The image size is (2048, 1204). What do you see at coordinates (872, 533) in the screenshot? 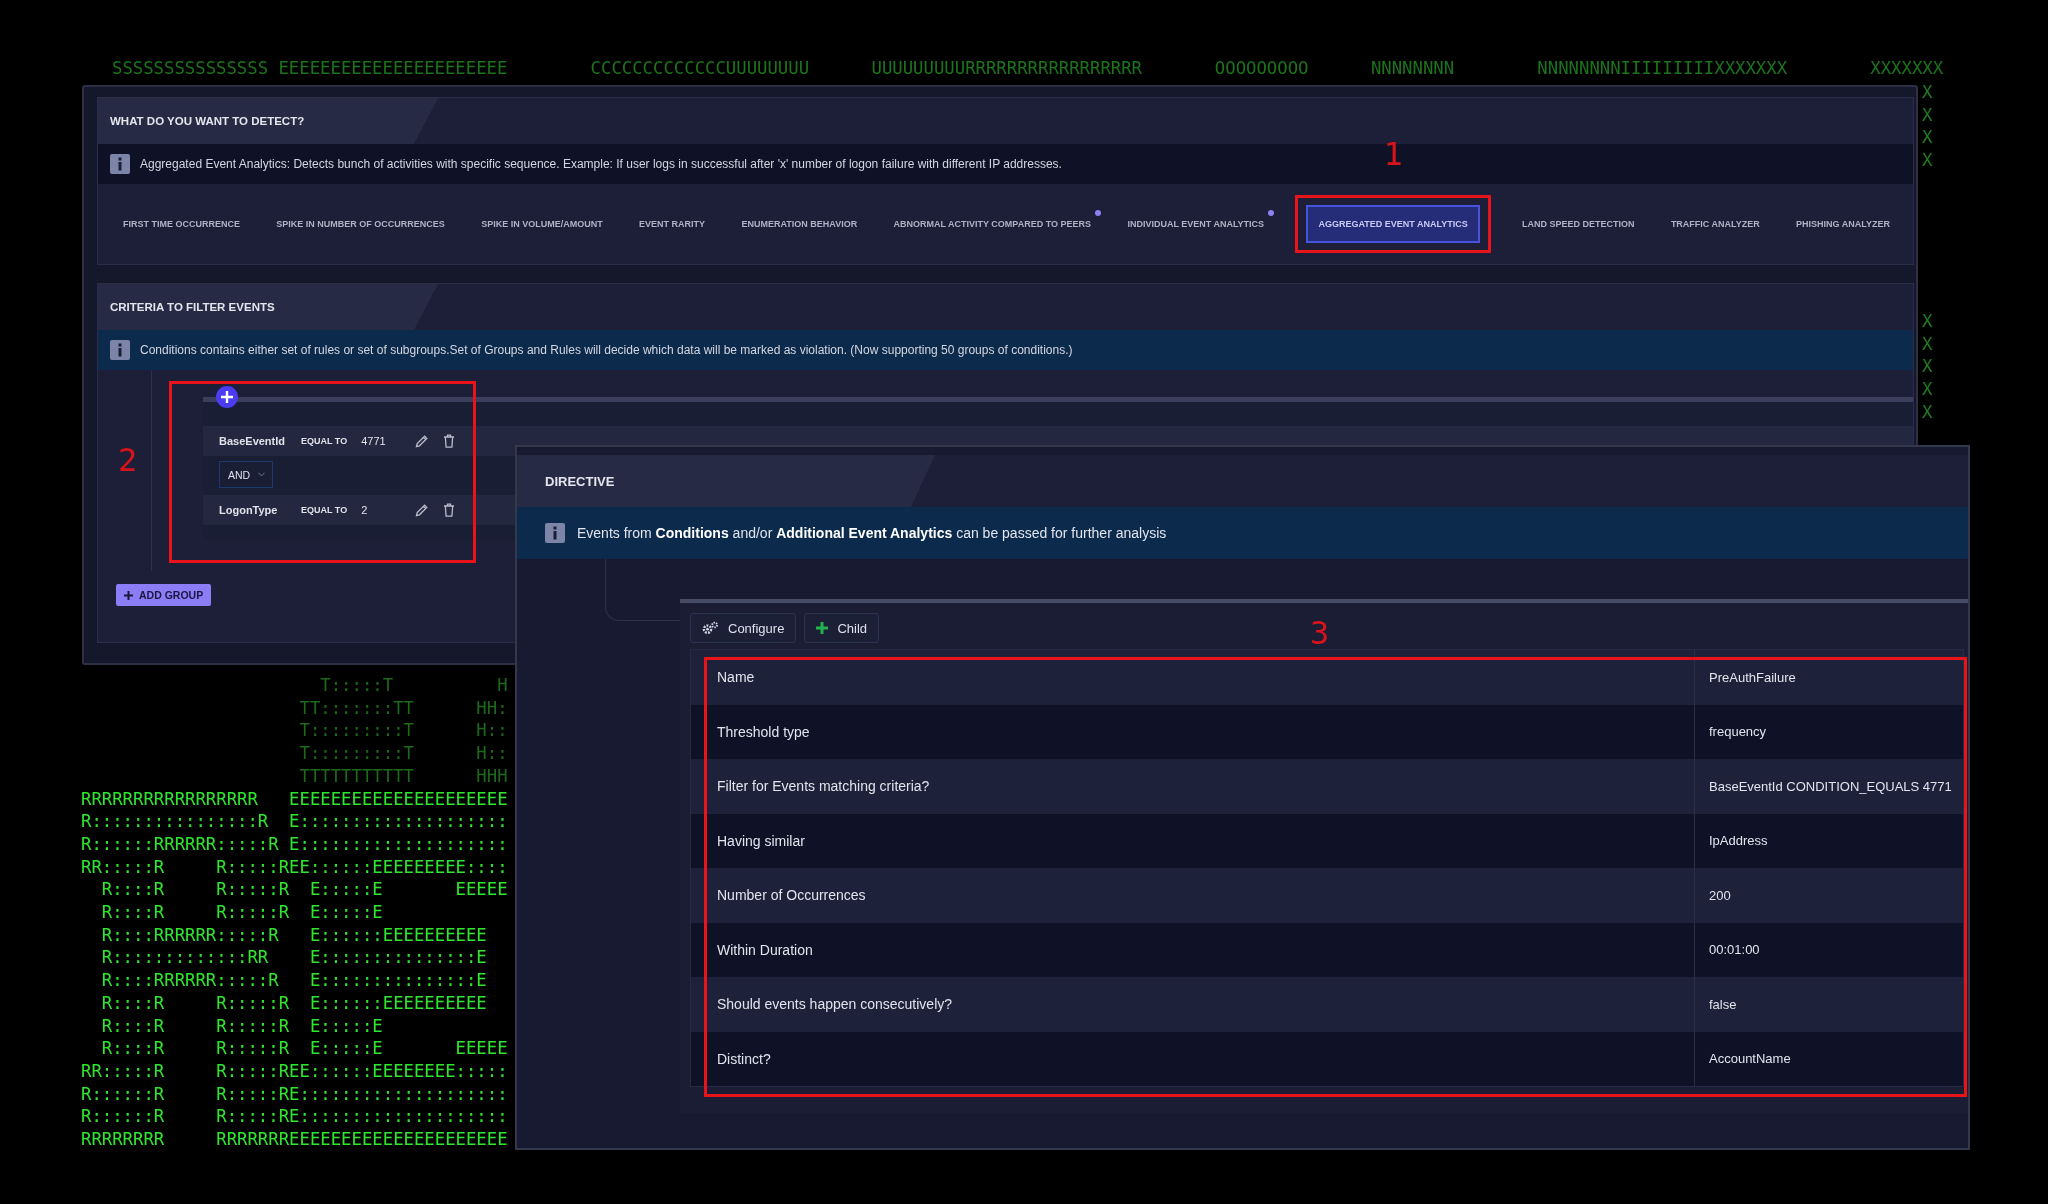
I see `info-text: Events from Conditions and/or Additional Event Analytics can be passed for further analysis` at bounding box center [872, 533].